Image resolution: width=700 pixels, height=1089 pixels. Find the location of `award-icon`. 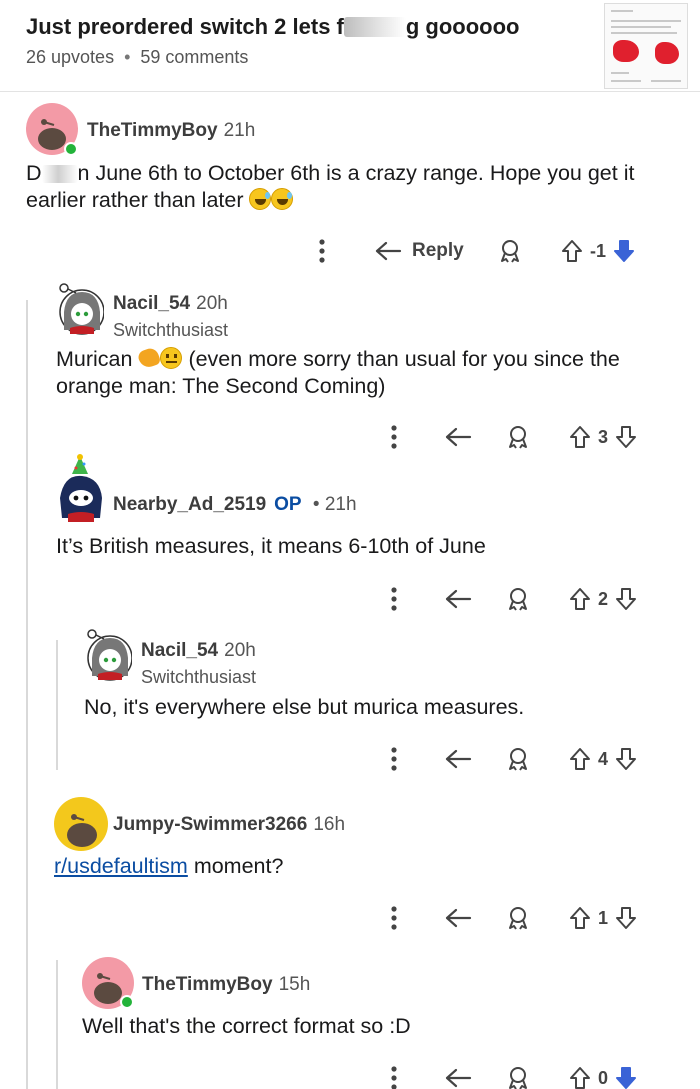

award-icon is located at coordinates (518, 1078).